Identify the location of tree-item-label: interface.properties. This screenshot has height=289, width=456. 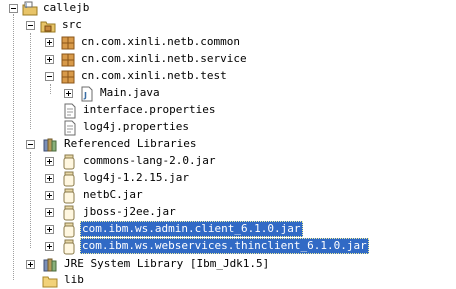
(149, 109).